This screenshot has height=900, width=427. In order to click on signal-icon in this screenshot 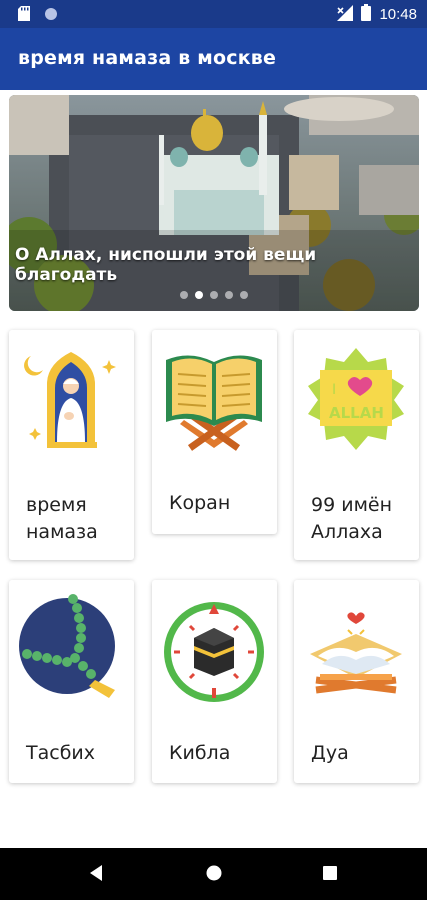, I will do `click(345, 14)`.